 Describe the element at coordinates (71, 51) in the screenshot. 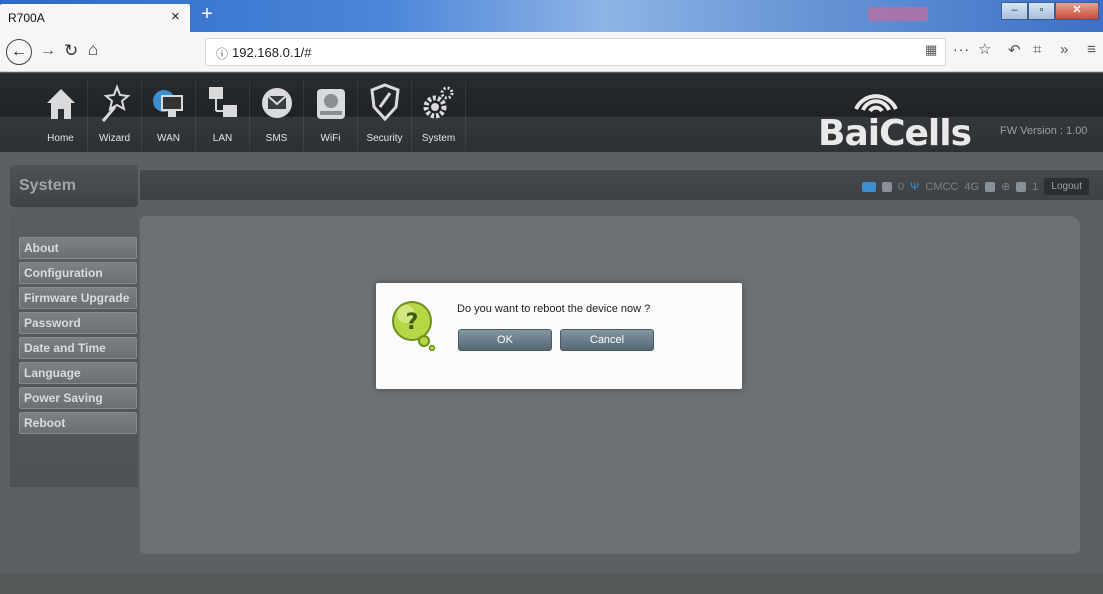

I see `reload-icon: ↻` at that location.